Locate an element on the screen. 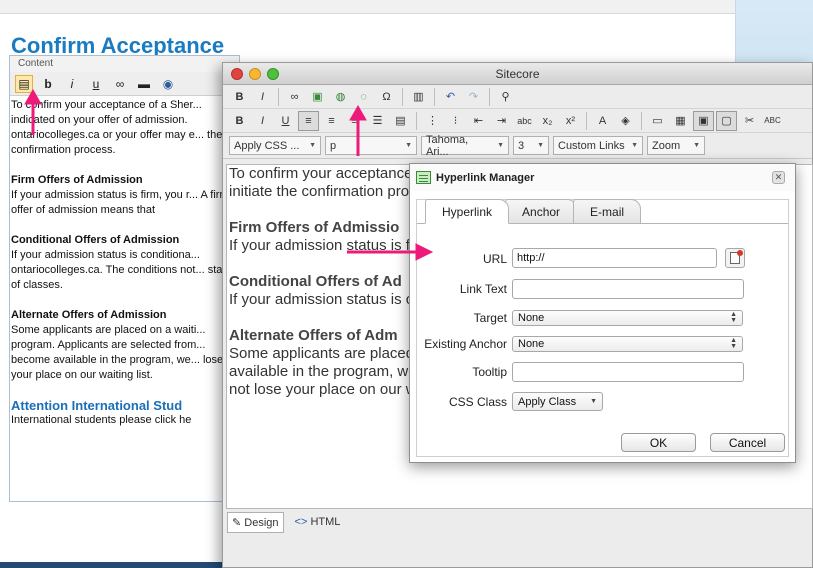 The width and height of the screenshot is (813, 568). css-class-label: CSS Class is located at coordinates (477, 402).